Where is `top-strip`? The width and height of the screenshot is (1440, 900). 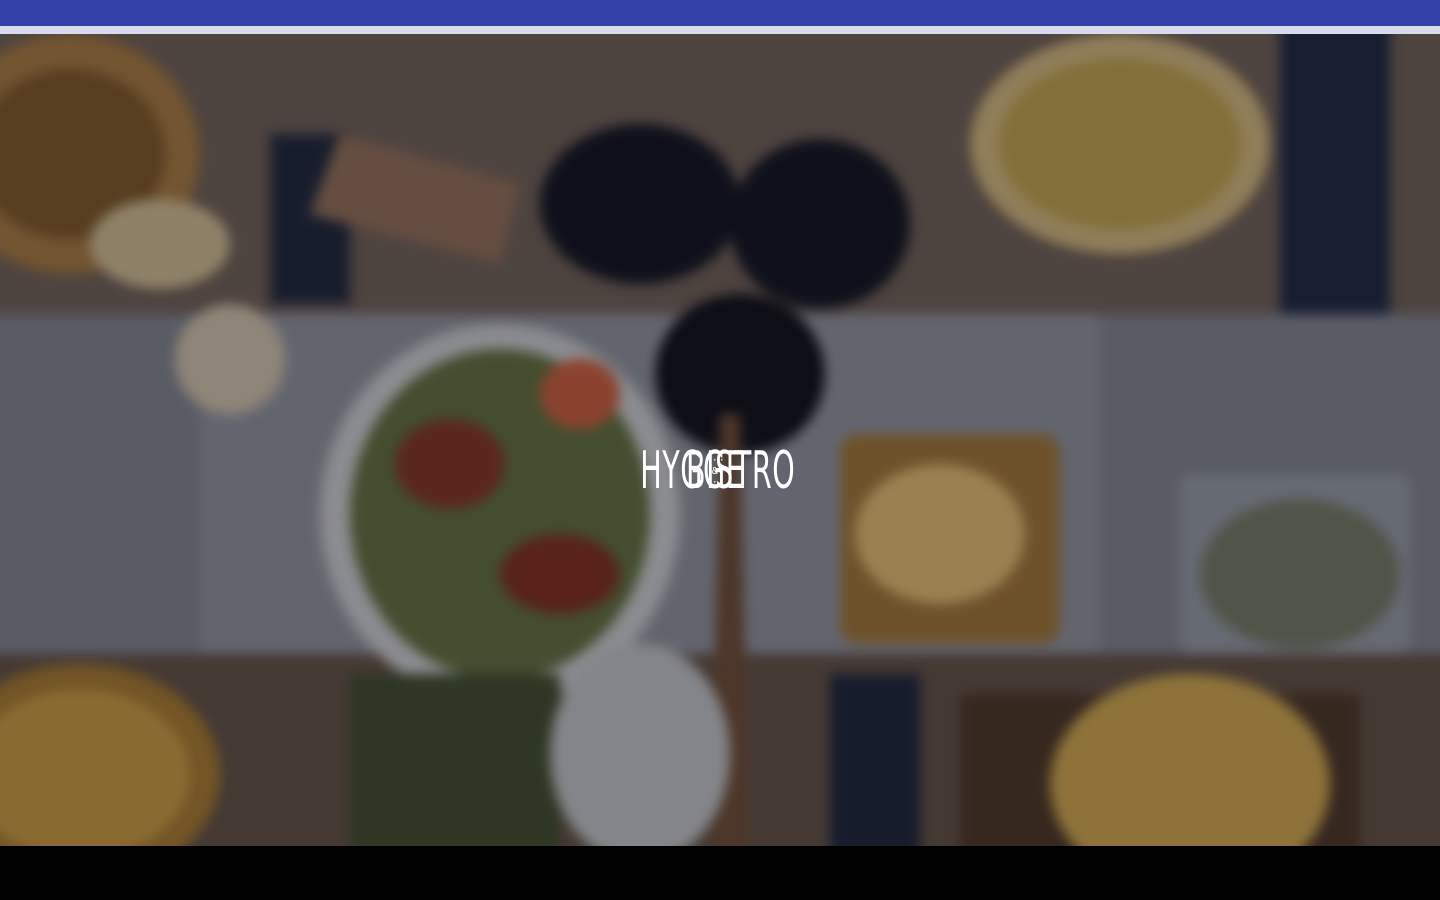 top-strip is located at coordinates (720, 30).